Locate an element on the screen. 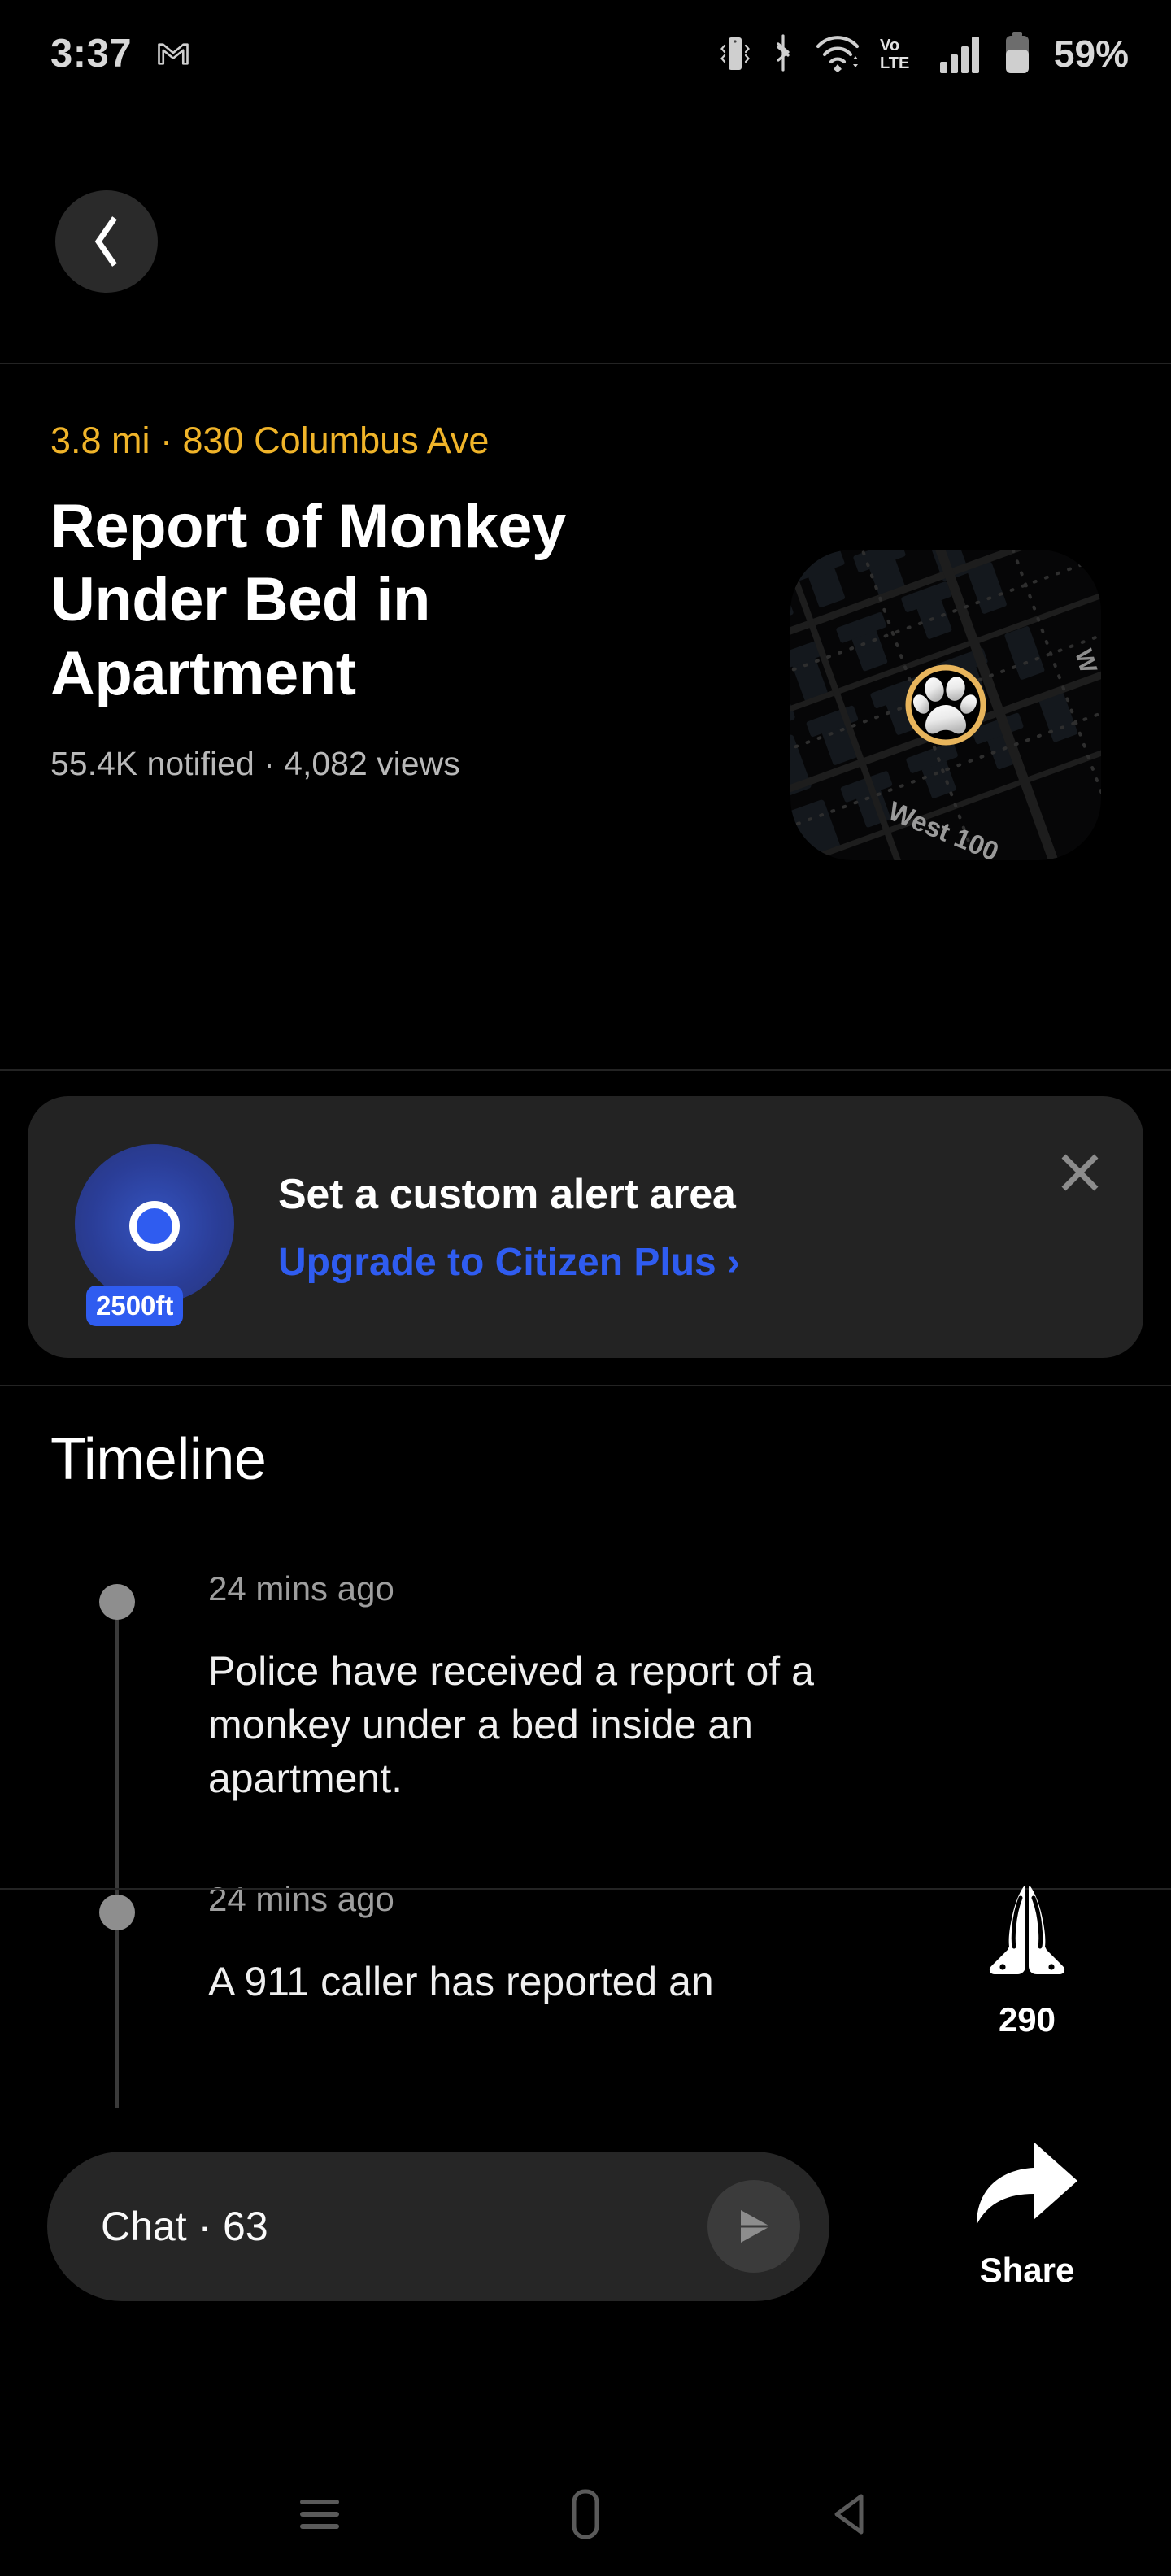 This screenshot has width=1171, height=2576. timeline-entry-text: A 911 caller has reported an is located at coordinates (461, 1982).